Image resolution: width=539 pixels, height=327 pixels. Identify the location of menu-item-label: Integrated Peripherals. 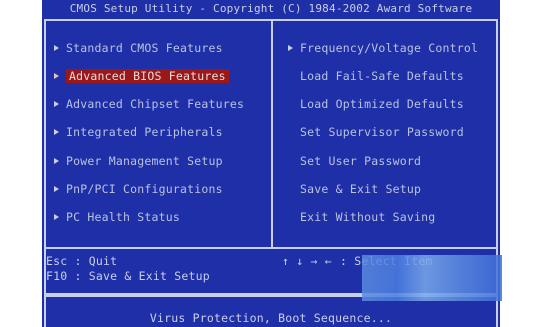
(144, 132).